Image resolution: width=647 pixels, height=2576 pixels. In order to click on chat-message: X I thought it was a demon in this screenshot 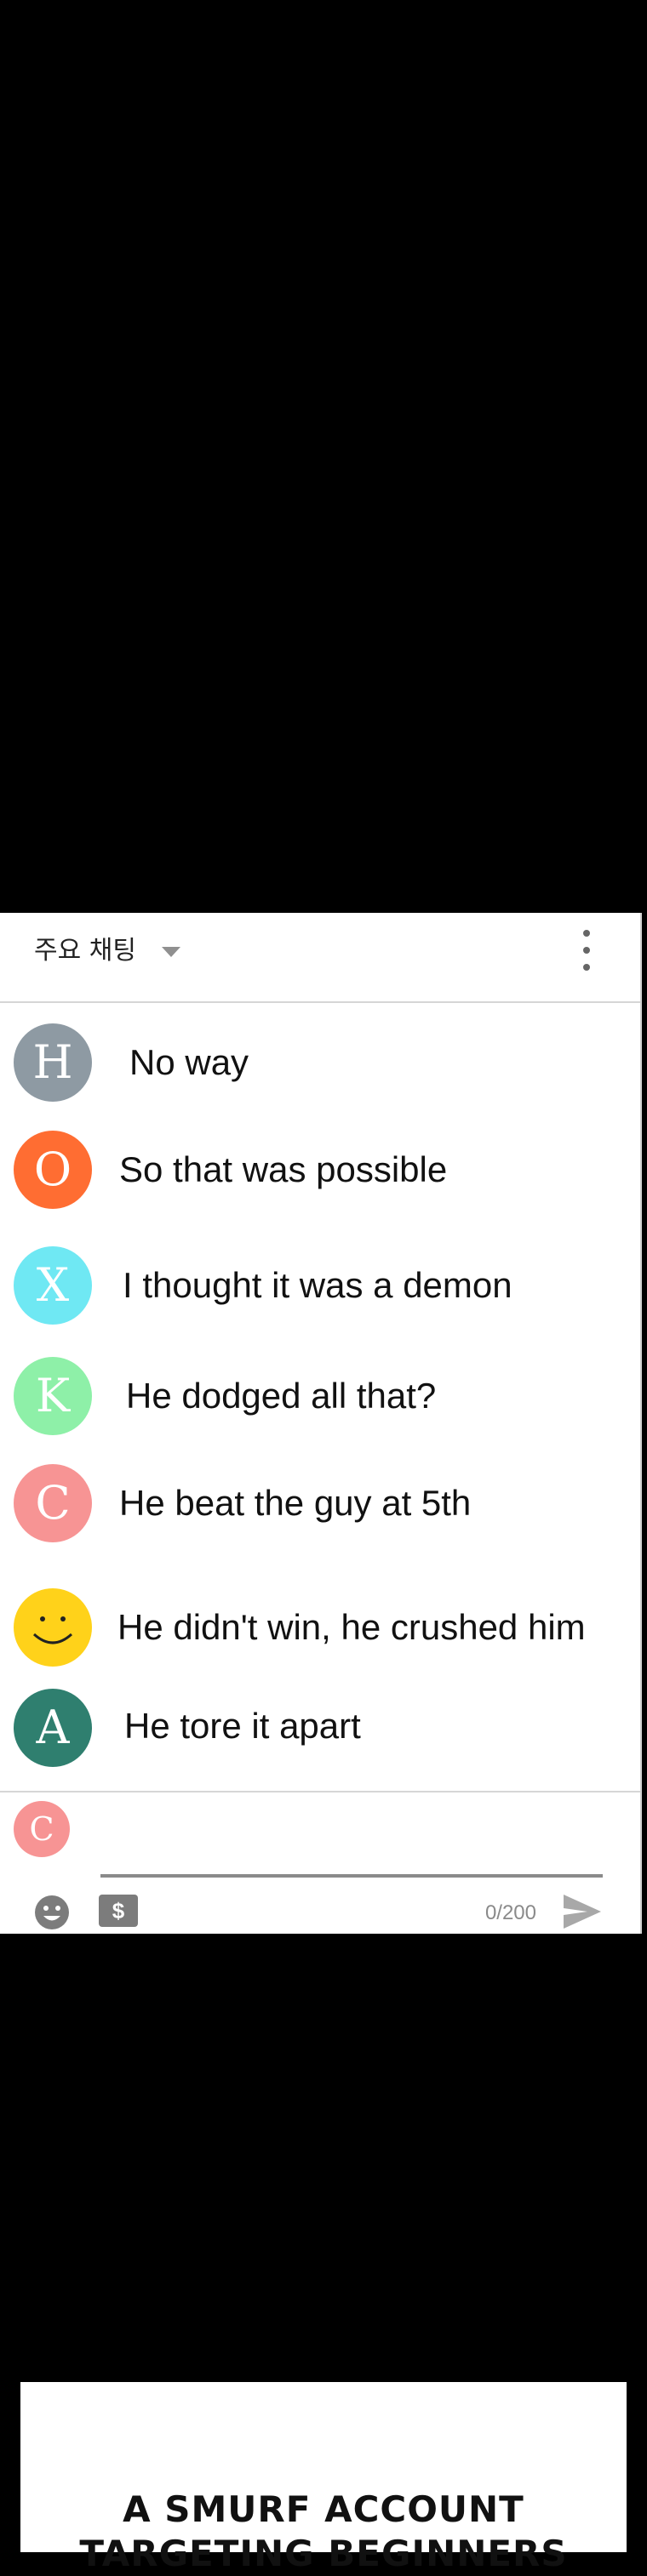, I will do `click(320, 1293)`.